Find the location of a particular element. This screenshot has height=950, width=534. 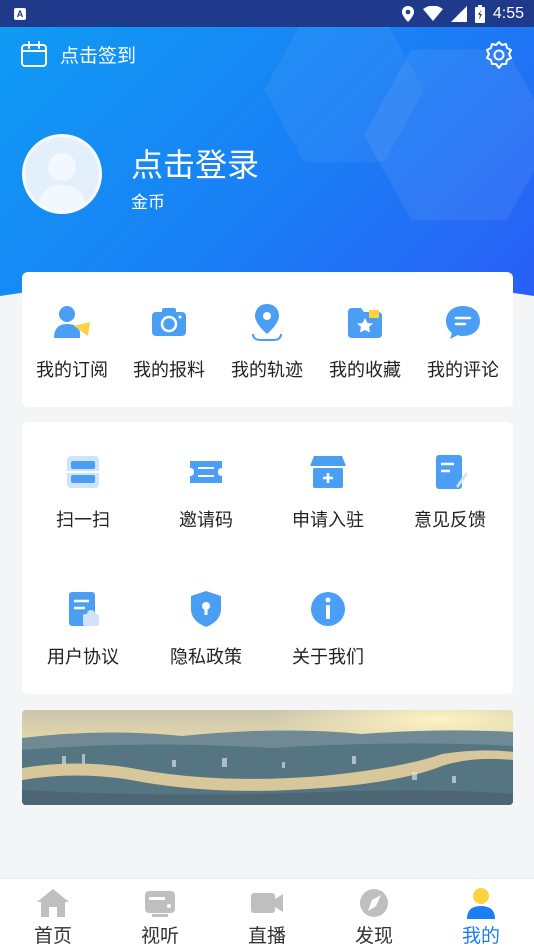

tool-item-privacy: 隐私政策 is located at coordinates (206, 629).